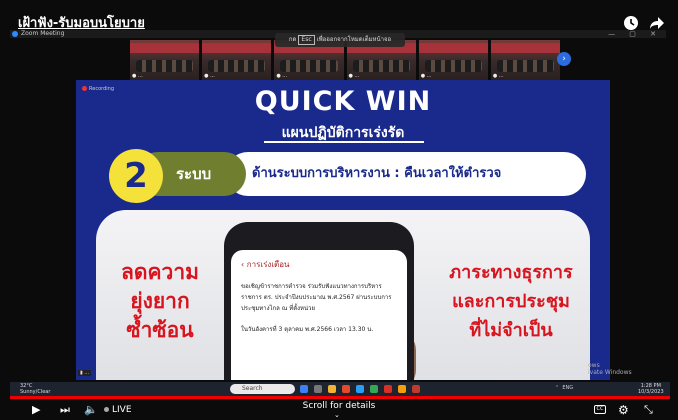 This screenshot has width=678, height=420. Describe the element at coordinates (337, 415) in the screenshot. I see `chevron-down-icon: ⌄` at that location.